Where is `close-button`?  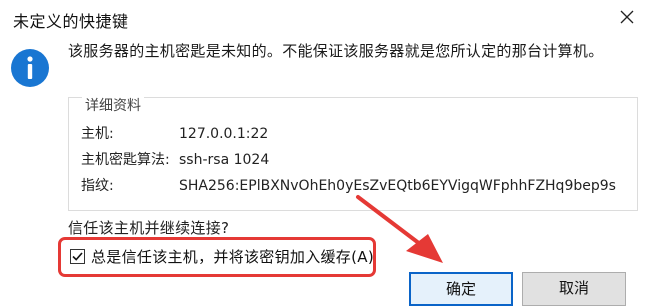 close-button is located at coordinates (627, 17).